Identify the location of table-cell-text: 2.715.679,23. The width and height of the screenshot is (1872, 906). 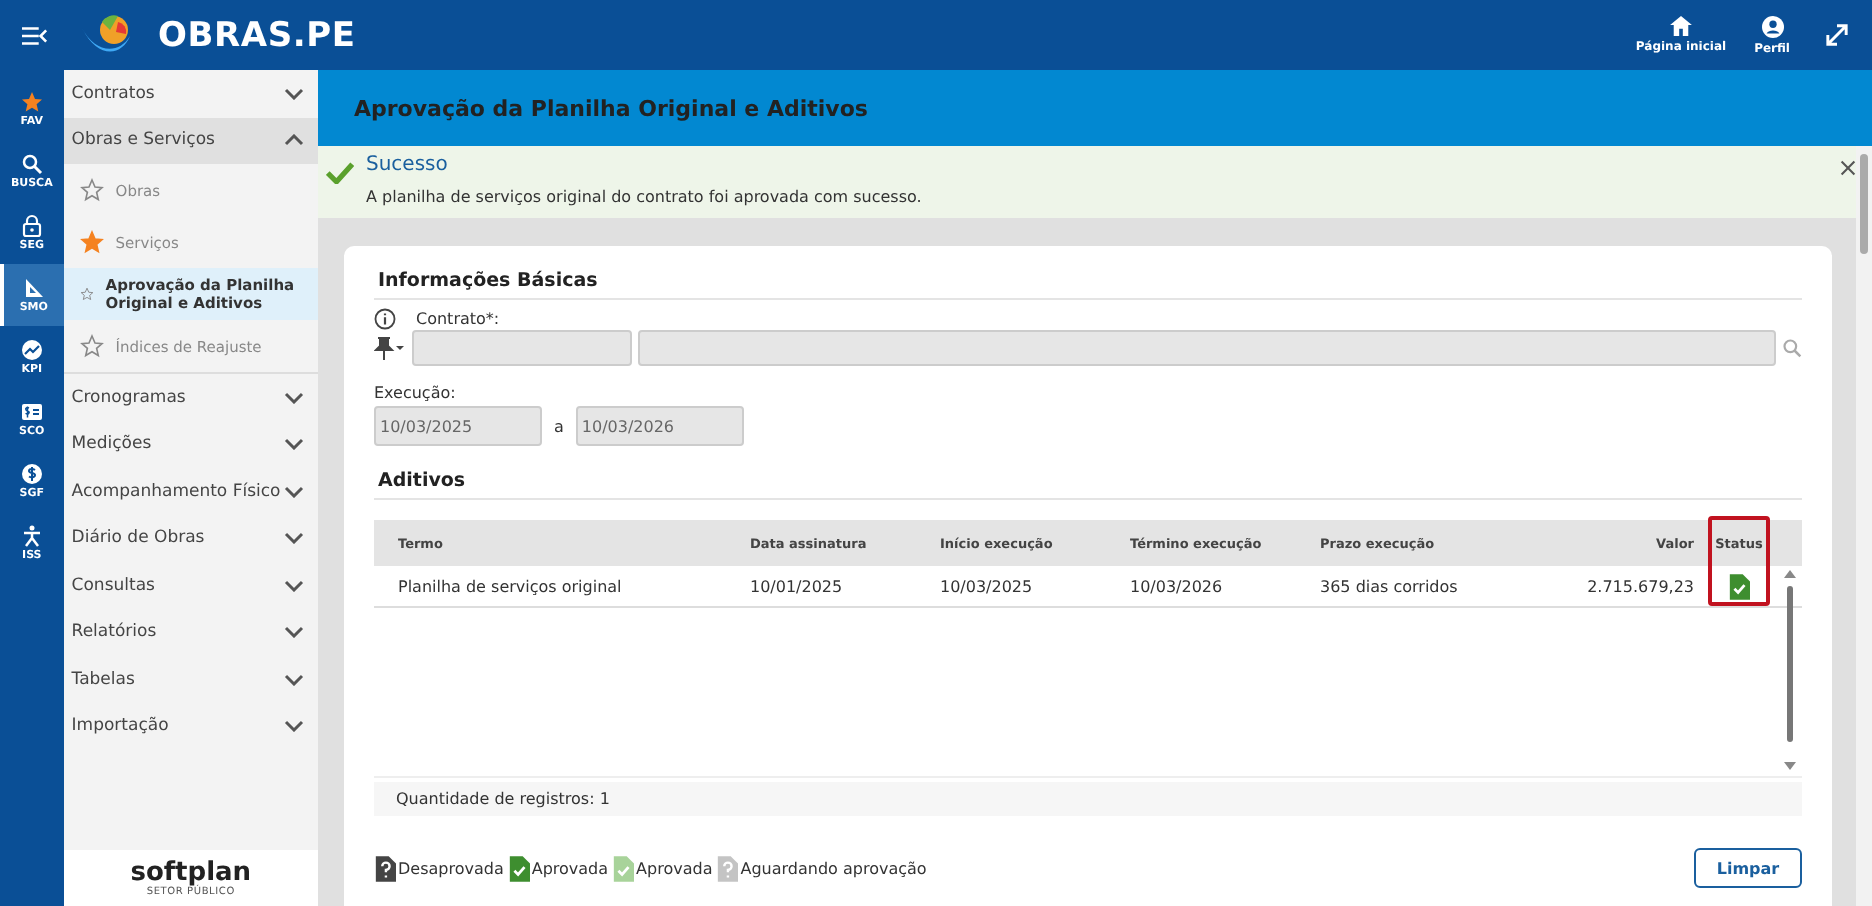
(1640, 586).